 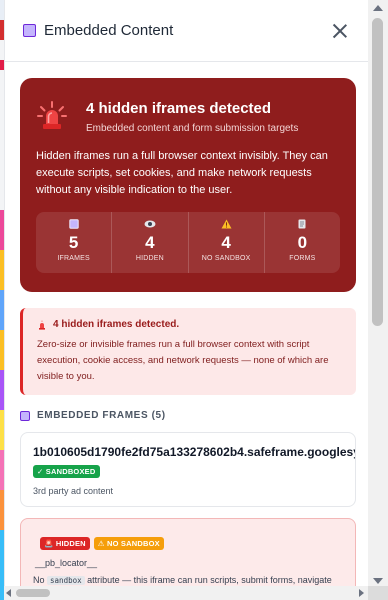 What do you see at coordinates (188, 415) in the screenshot?
I see `frames-section-heading: EMBEDDED FRAMES (5)` at bounding box center [188, 415].